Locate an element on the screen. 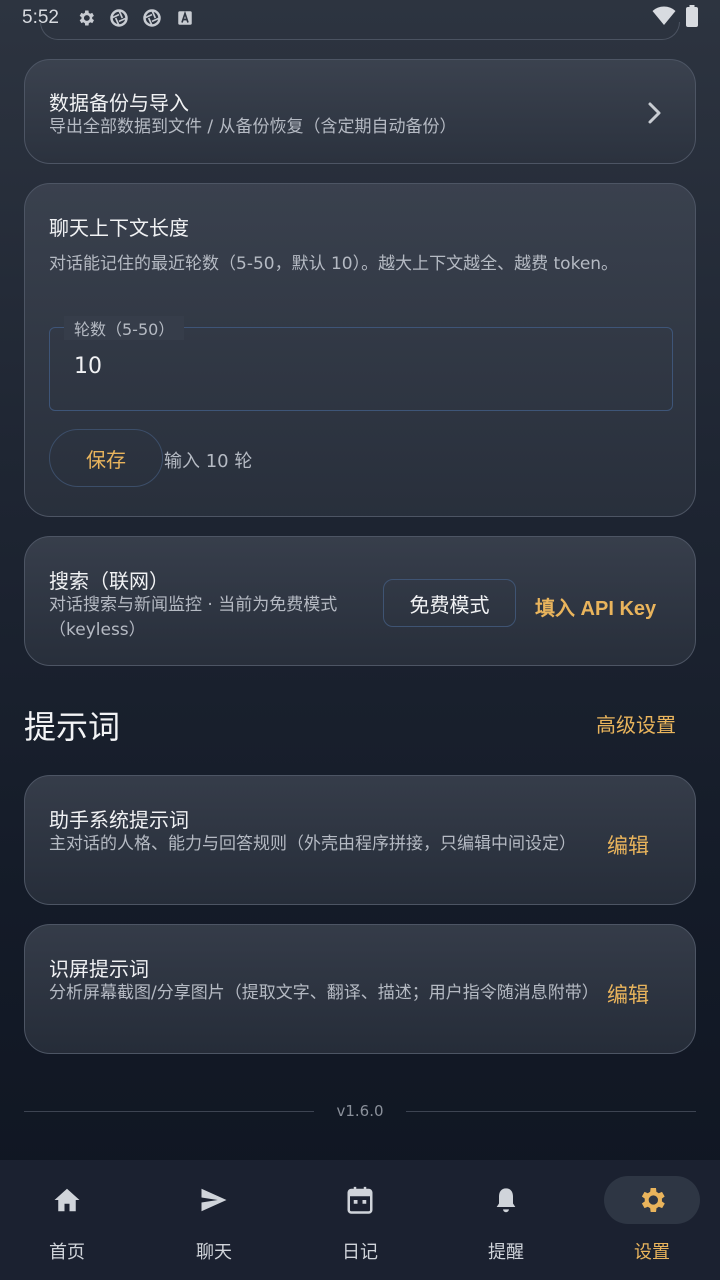 The height and width of the screenshot is (1280, 720). context-description: 对话能记住的最近轮数（5-50，默认 10）。越大上下文越全、越费 token。 is located at coordinates (334, 264).